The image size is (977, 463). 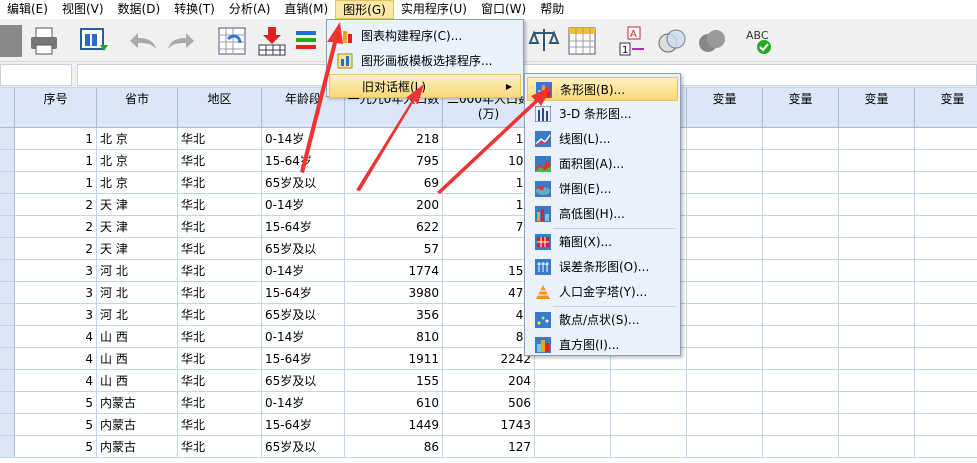 I want to click on cell: 2242, so click(x=489, y=359).